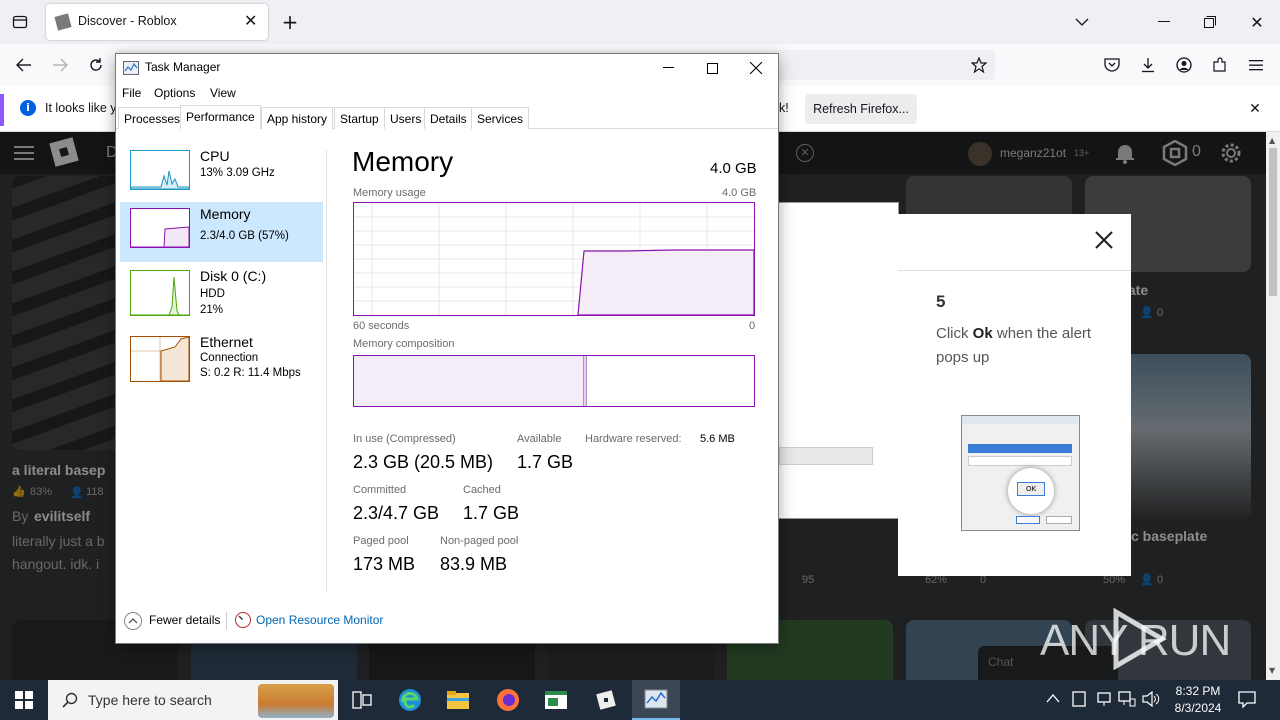  What do you see at coordinates (1272, 670) in the screenshot?
I see `scroll-down-icon: ▼` at bounding box center [1272, 670].